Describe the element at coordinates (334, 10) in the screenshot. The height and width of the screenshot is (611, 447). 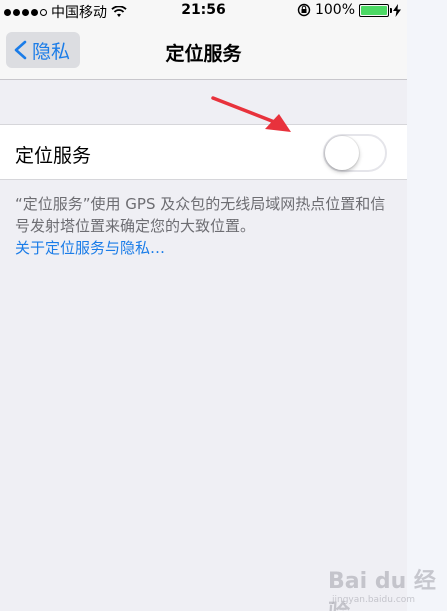
I see `battery-percent: 100%` at that location.